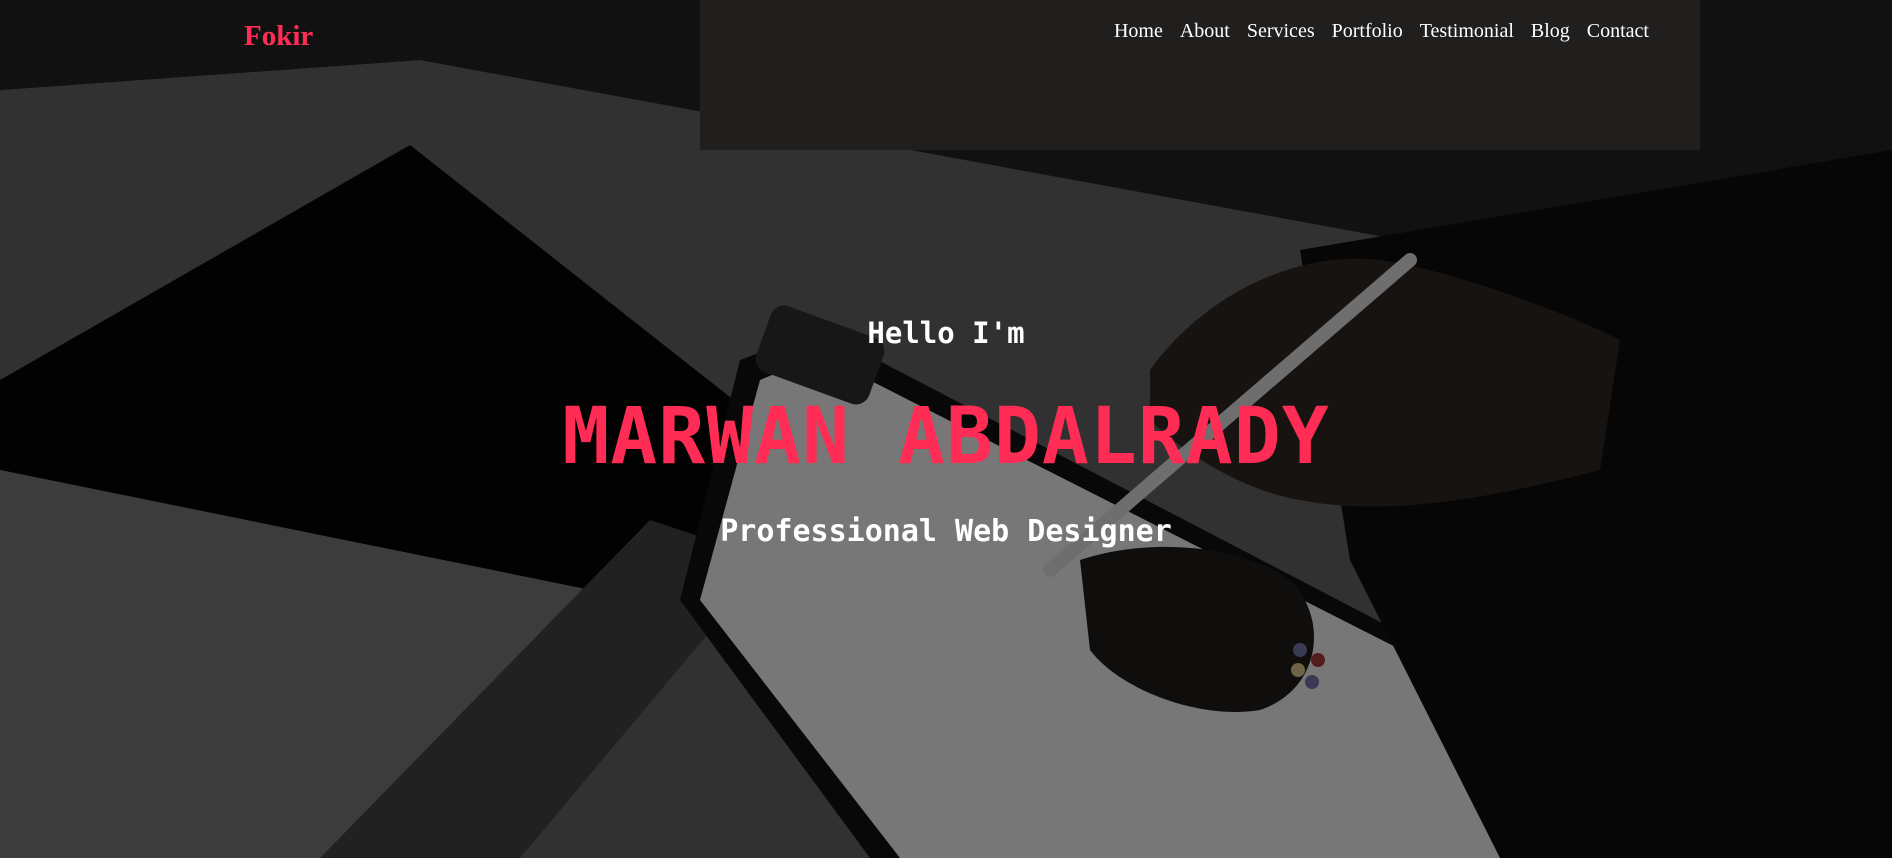  I want to click on nav-link-testimonial: Testimonial, so click(1467, 31).